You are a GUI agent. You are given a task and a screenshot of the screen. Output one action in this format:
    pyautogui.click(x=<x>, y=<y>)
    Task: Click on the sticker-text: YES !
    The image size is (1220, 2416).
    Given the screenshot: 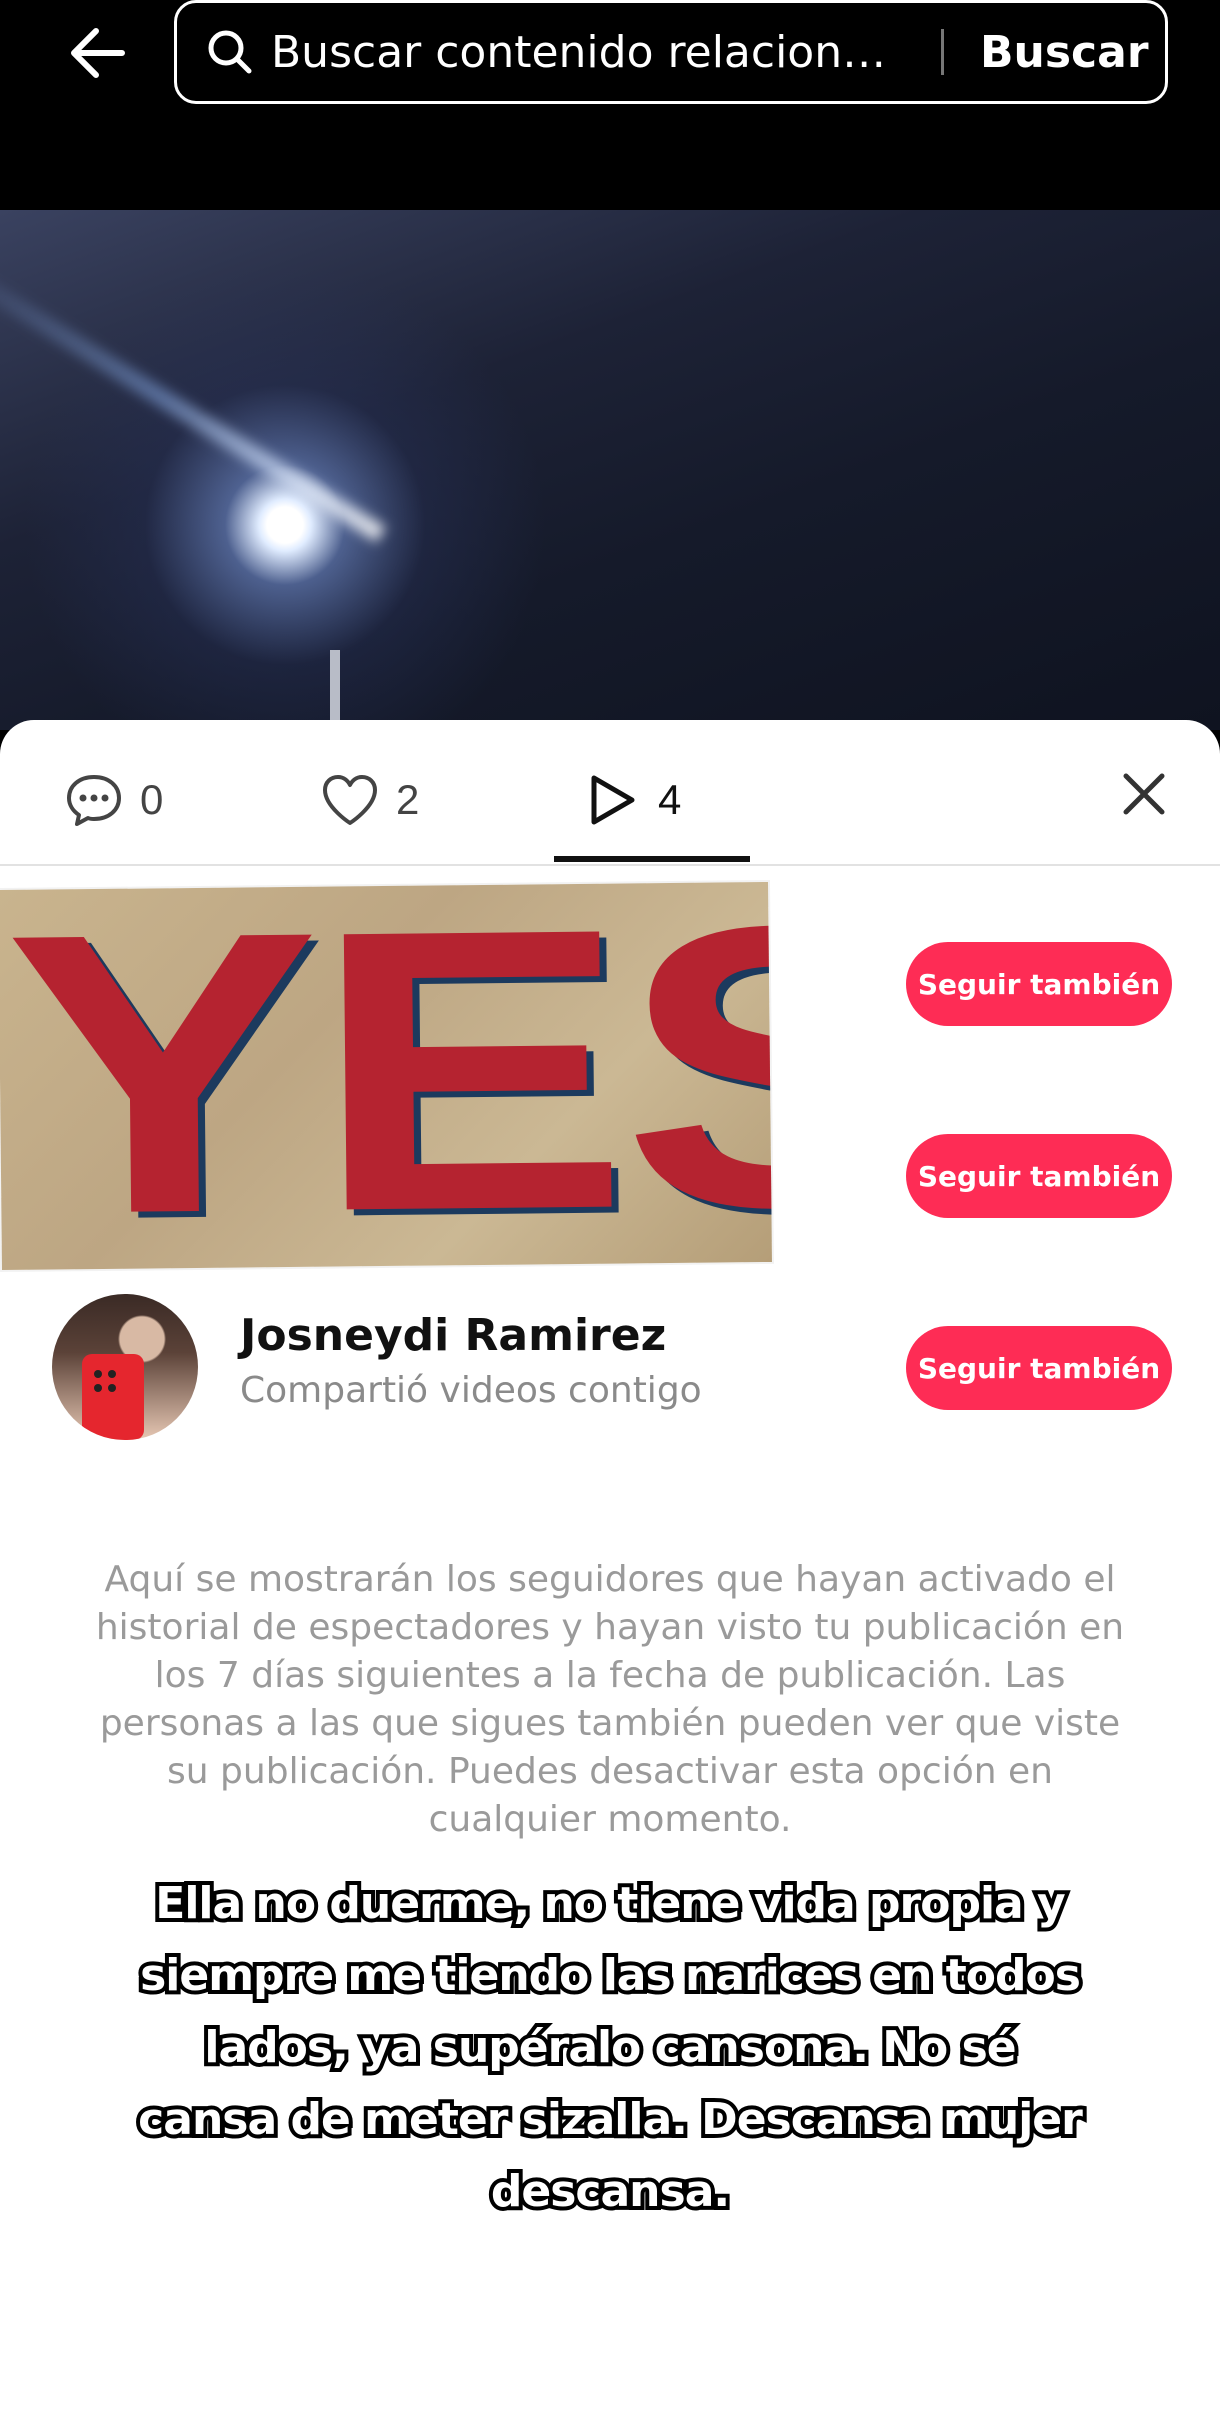 What is the action you would take?
    pyautogui.click(x=387, y=1076)
    